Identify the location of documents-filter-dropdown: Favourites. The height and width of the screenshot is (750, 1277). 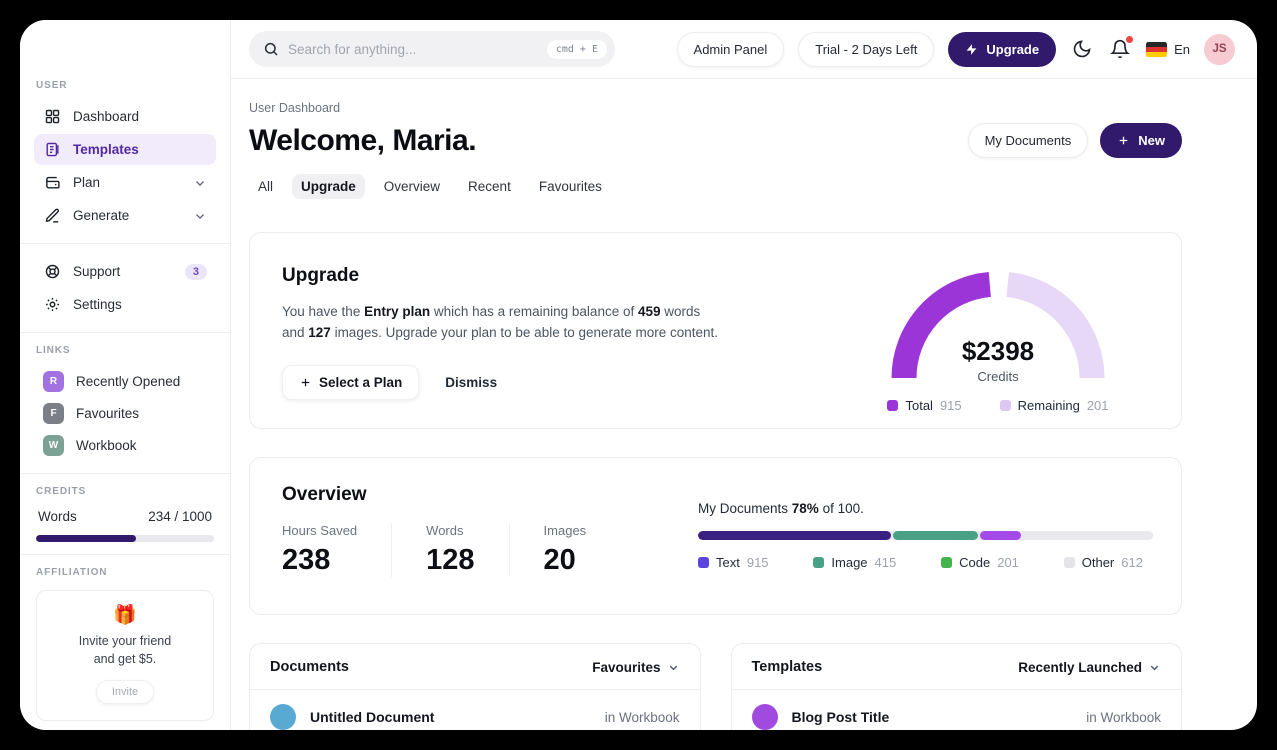
(635, 667).